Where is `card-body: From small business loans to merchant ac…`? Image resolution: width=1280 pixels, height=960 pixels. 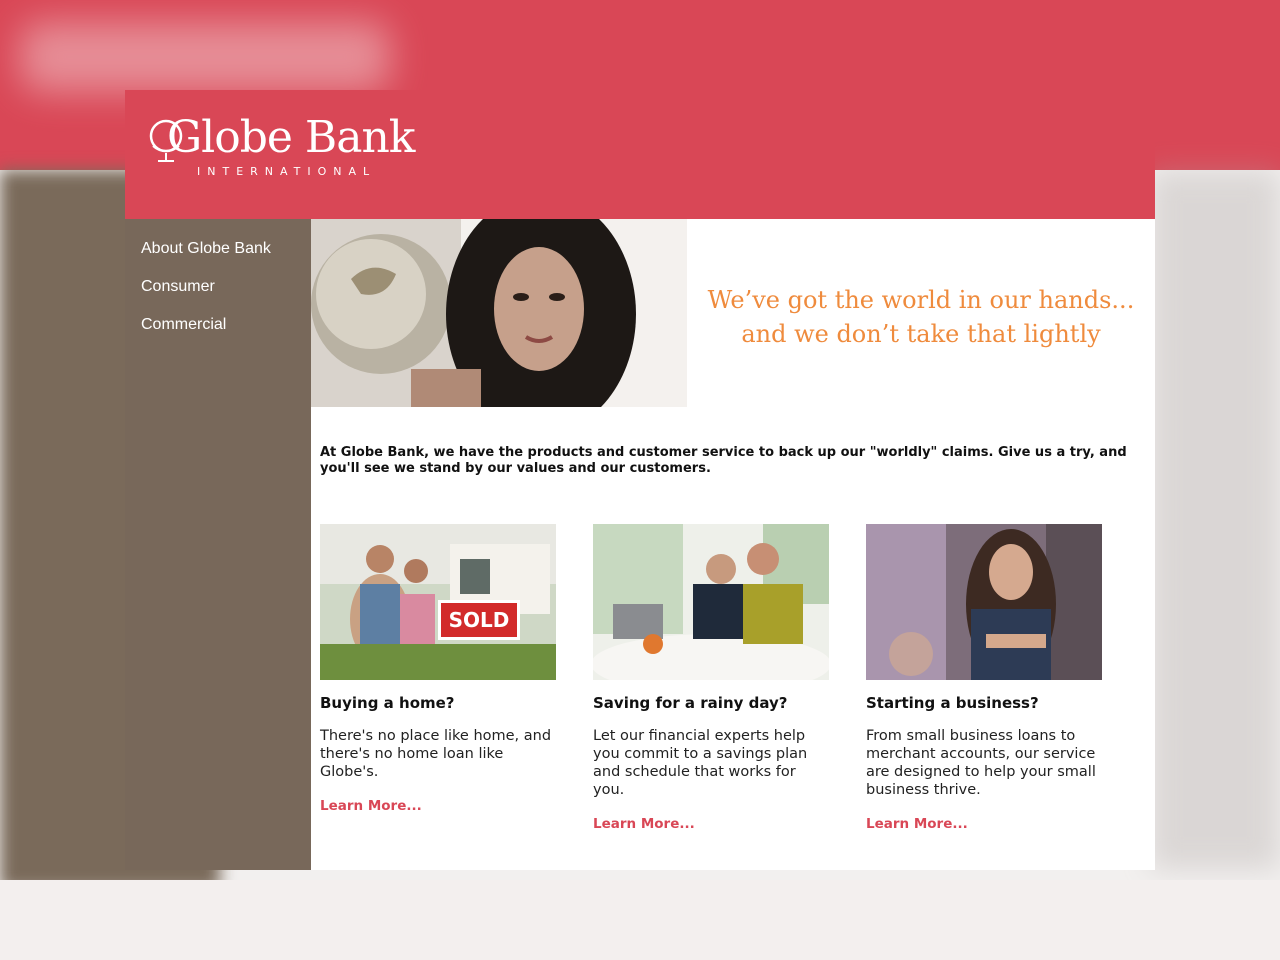 card-body: From small business loans to merchant ac… is located at coordinates (981, 763).